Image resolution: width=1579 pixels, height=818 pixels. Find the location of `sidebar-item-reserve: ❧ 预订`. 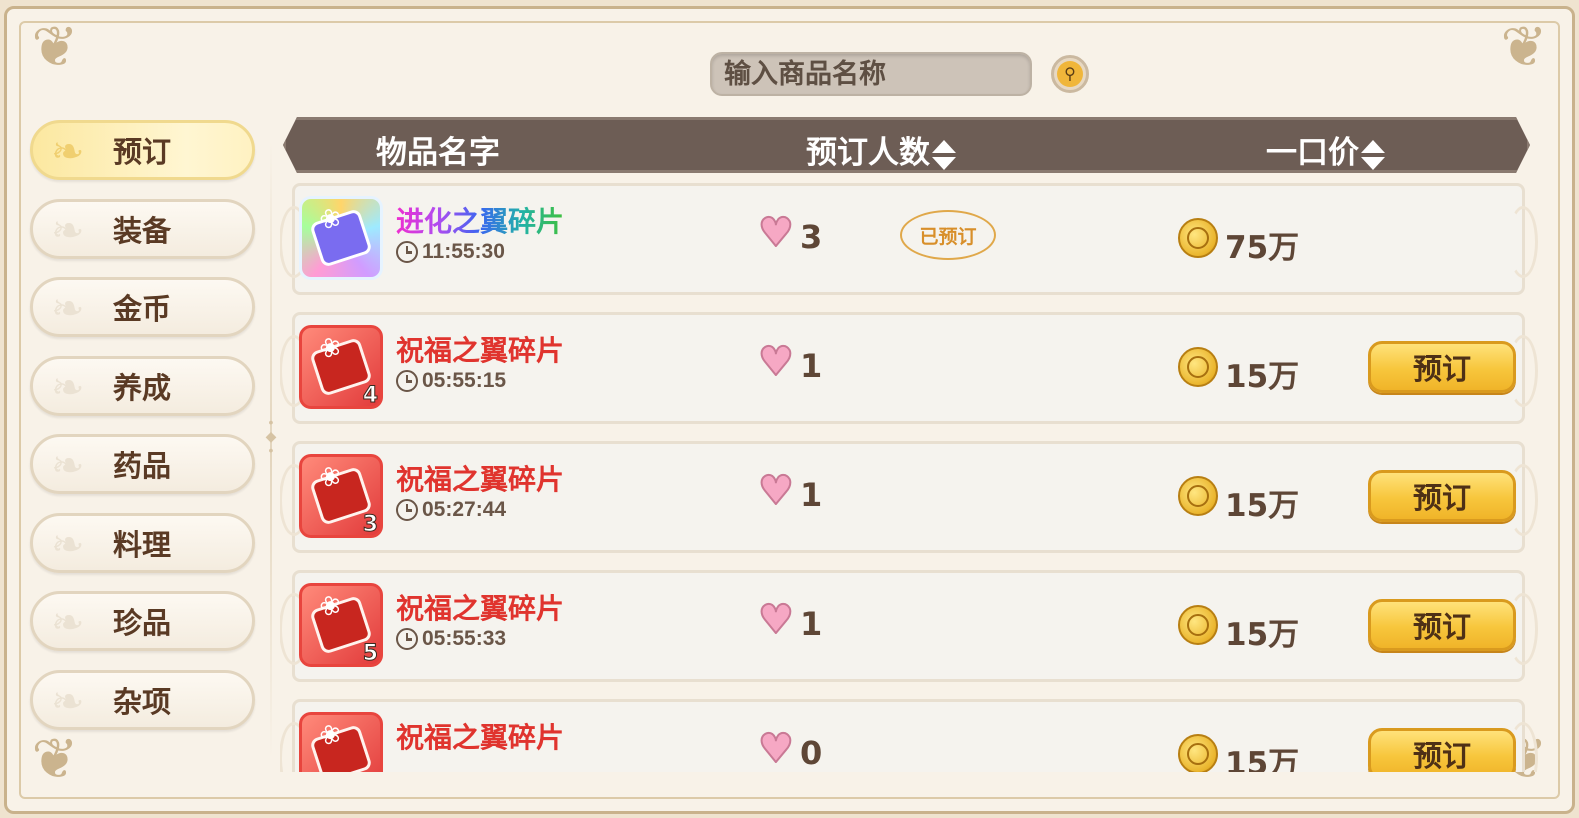

sidebar-item-reserve: ❧ 预订 is located at coordinates (142, 150).